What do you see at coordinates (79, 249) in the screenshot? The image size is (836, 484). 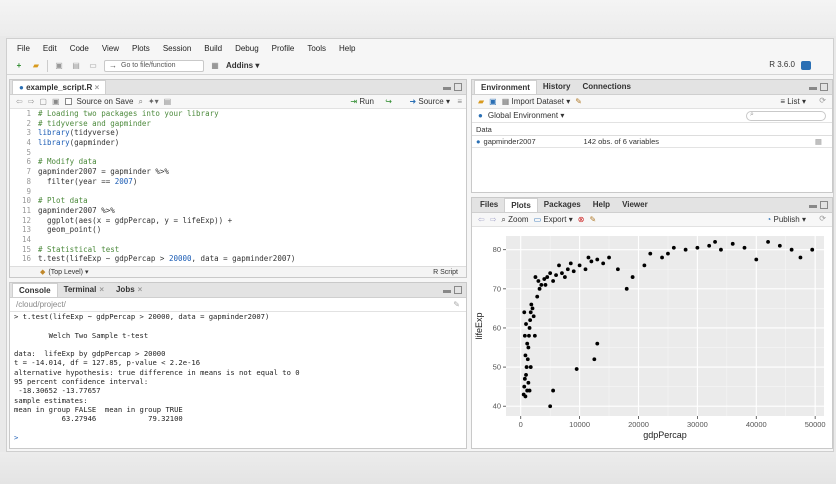 I see `code-token: # Statistical test` at bounding box center [79, 249].